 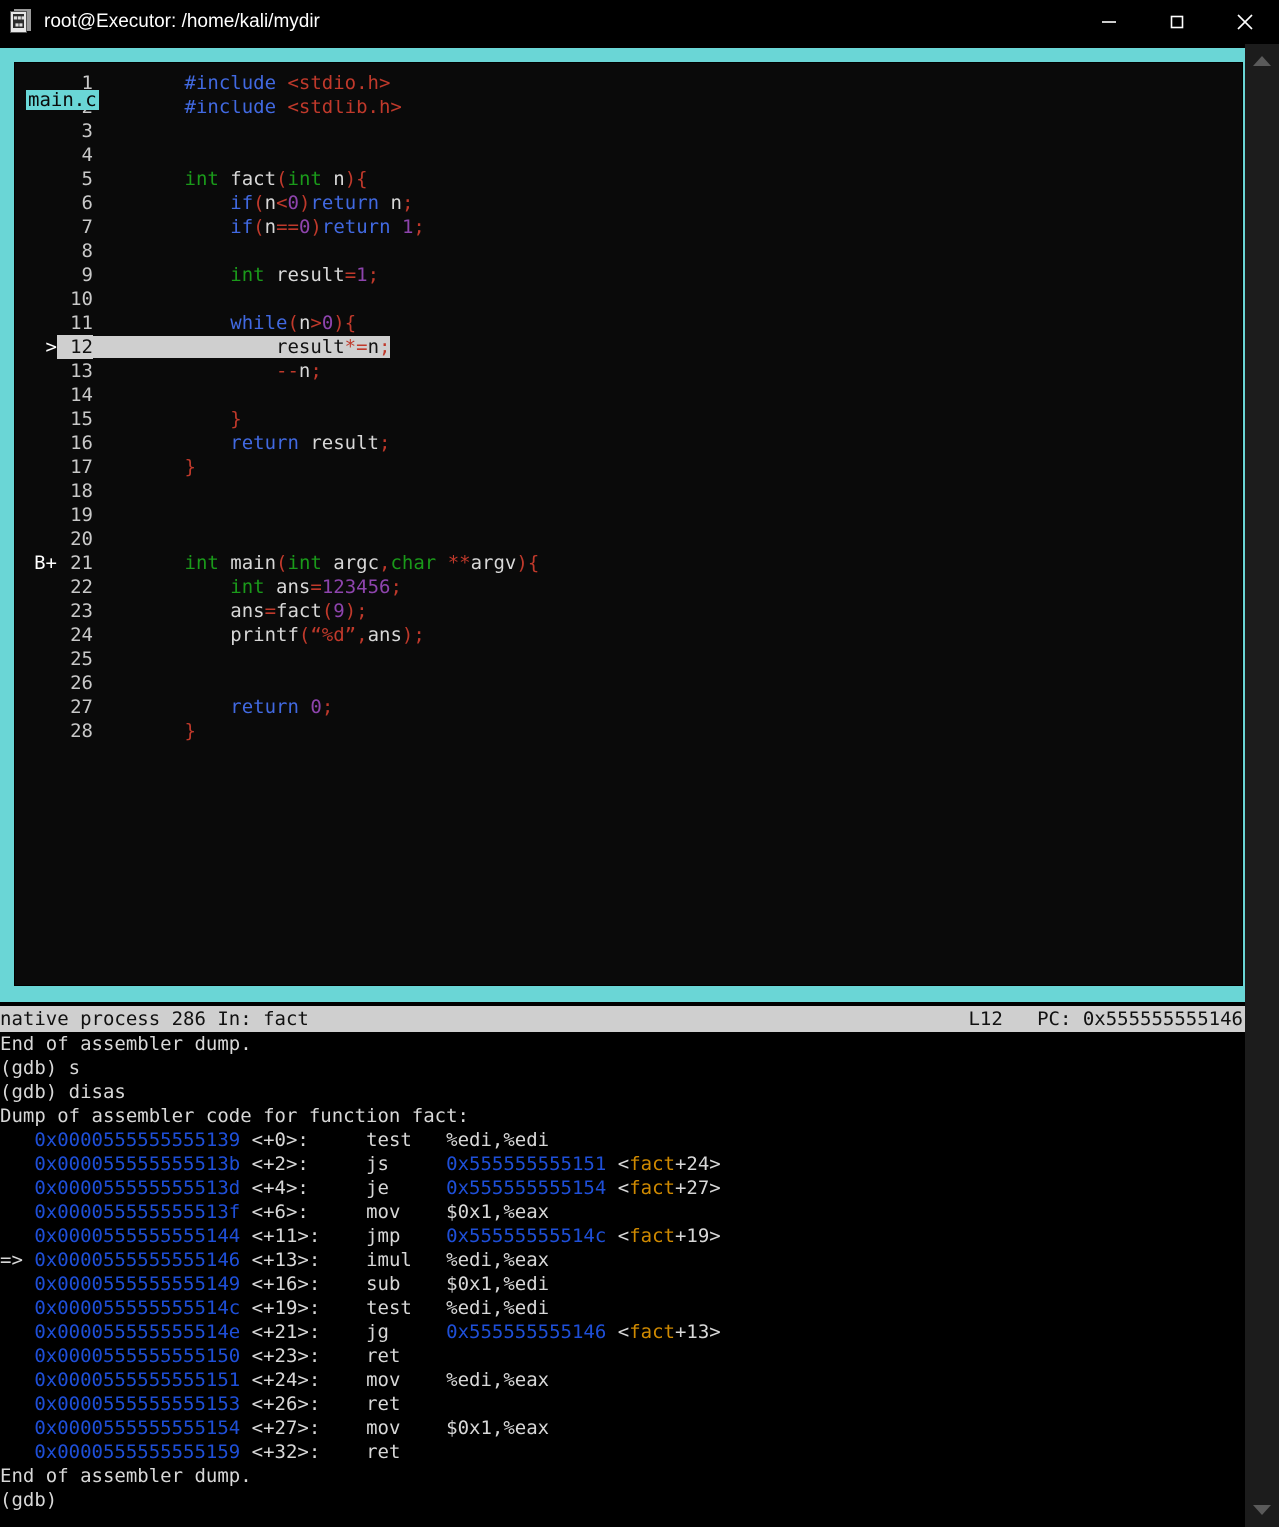 I want to click on line-text: #include <stdio.h>, so click(x=287, y=83).